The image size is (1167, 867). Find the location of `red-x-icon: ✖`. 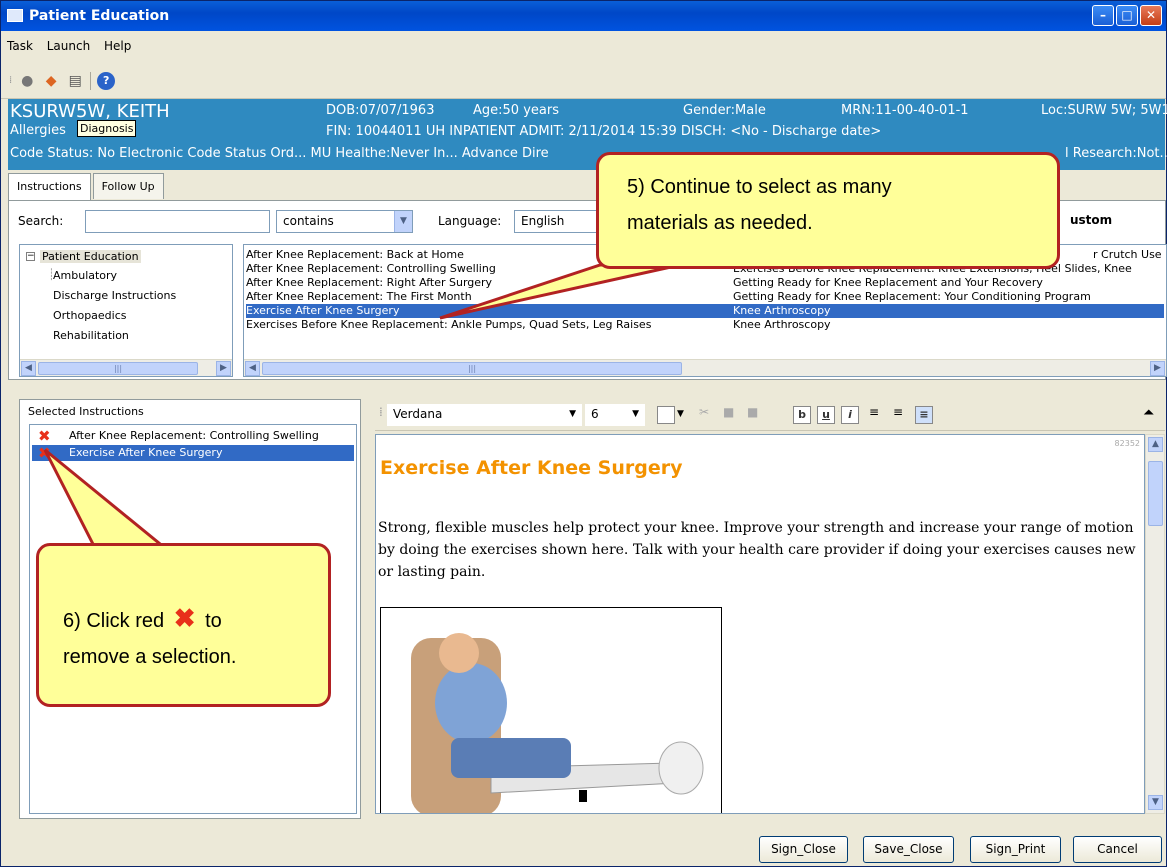

red-x-icon: ✖ is located at coordinates (184, 618).